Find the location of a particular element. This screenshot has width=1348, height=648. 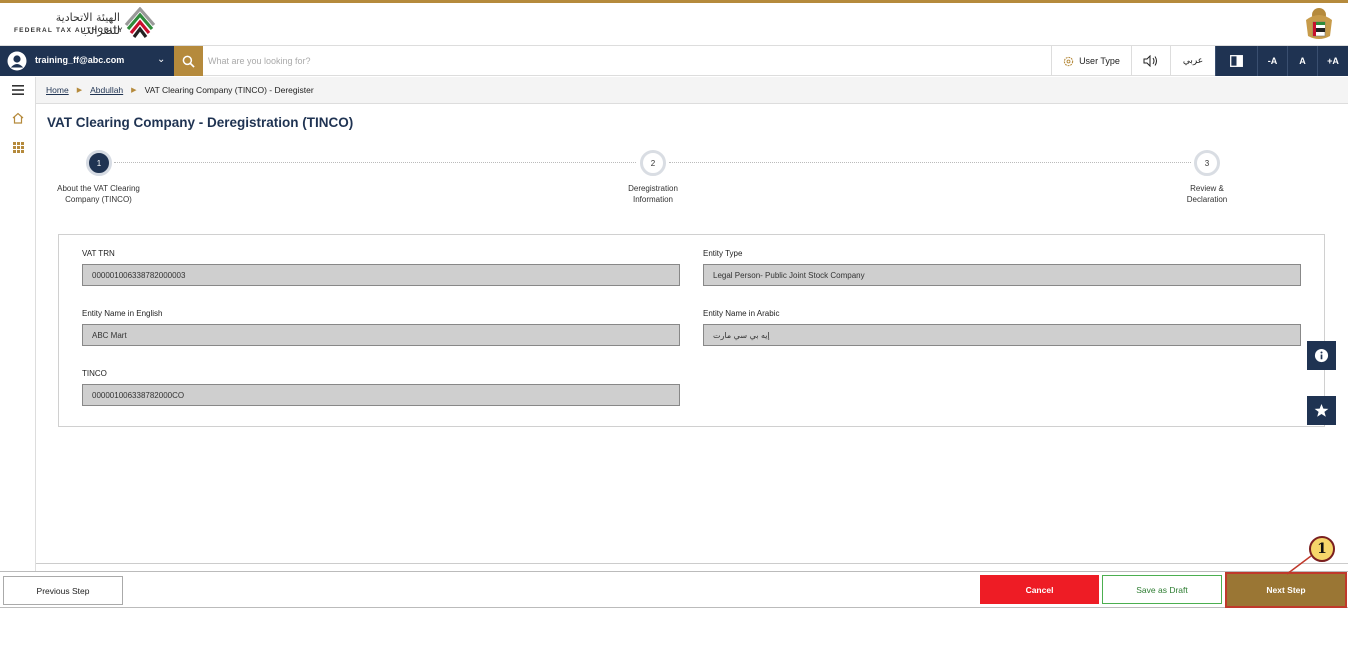

step-1-indicator: 1 is located at coordinates (99, 163).